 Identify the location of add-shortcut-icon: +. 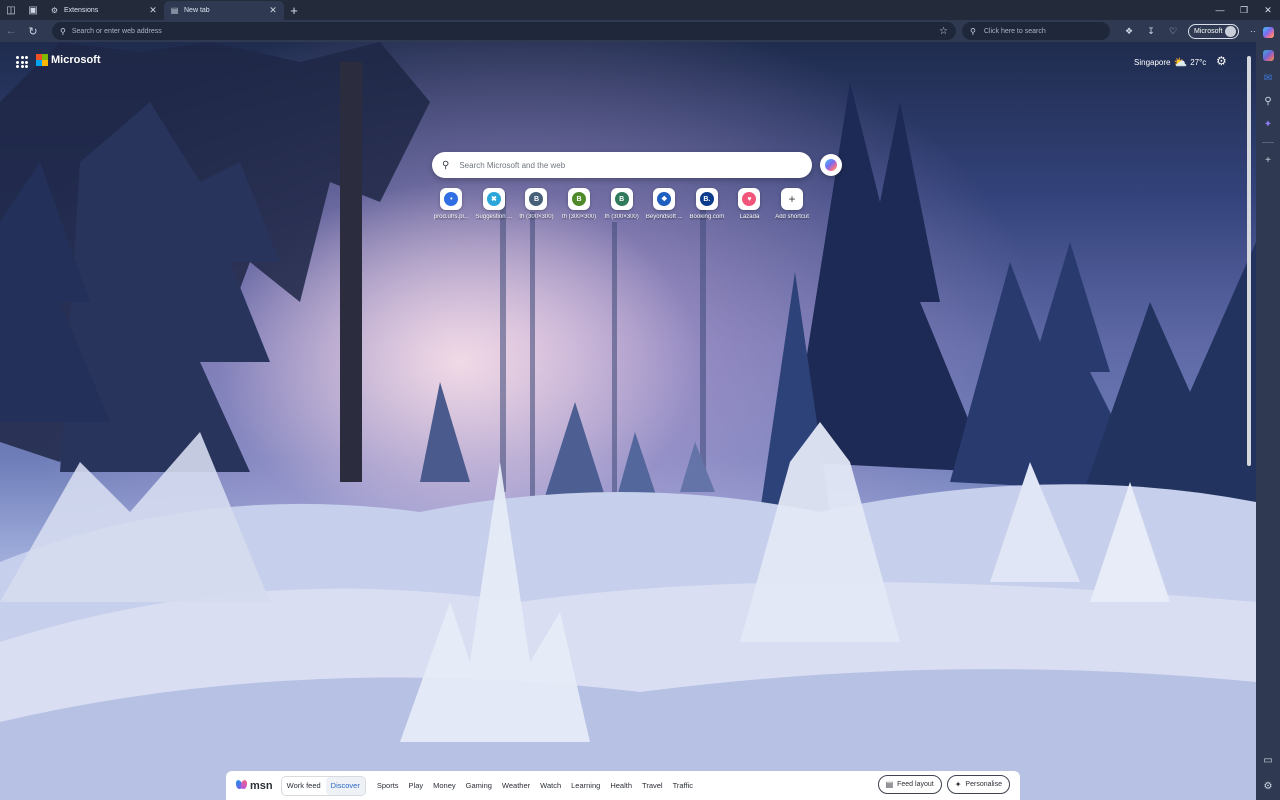
(792, 199).